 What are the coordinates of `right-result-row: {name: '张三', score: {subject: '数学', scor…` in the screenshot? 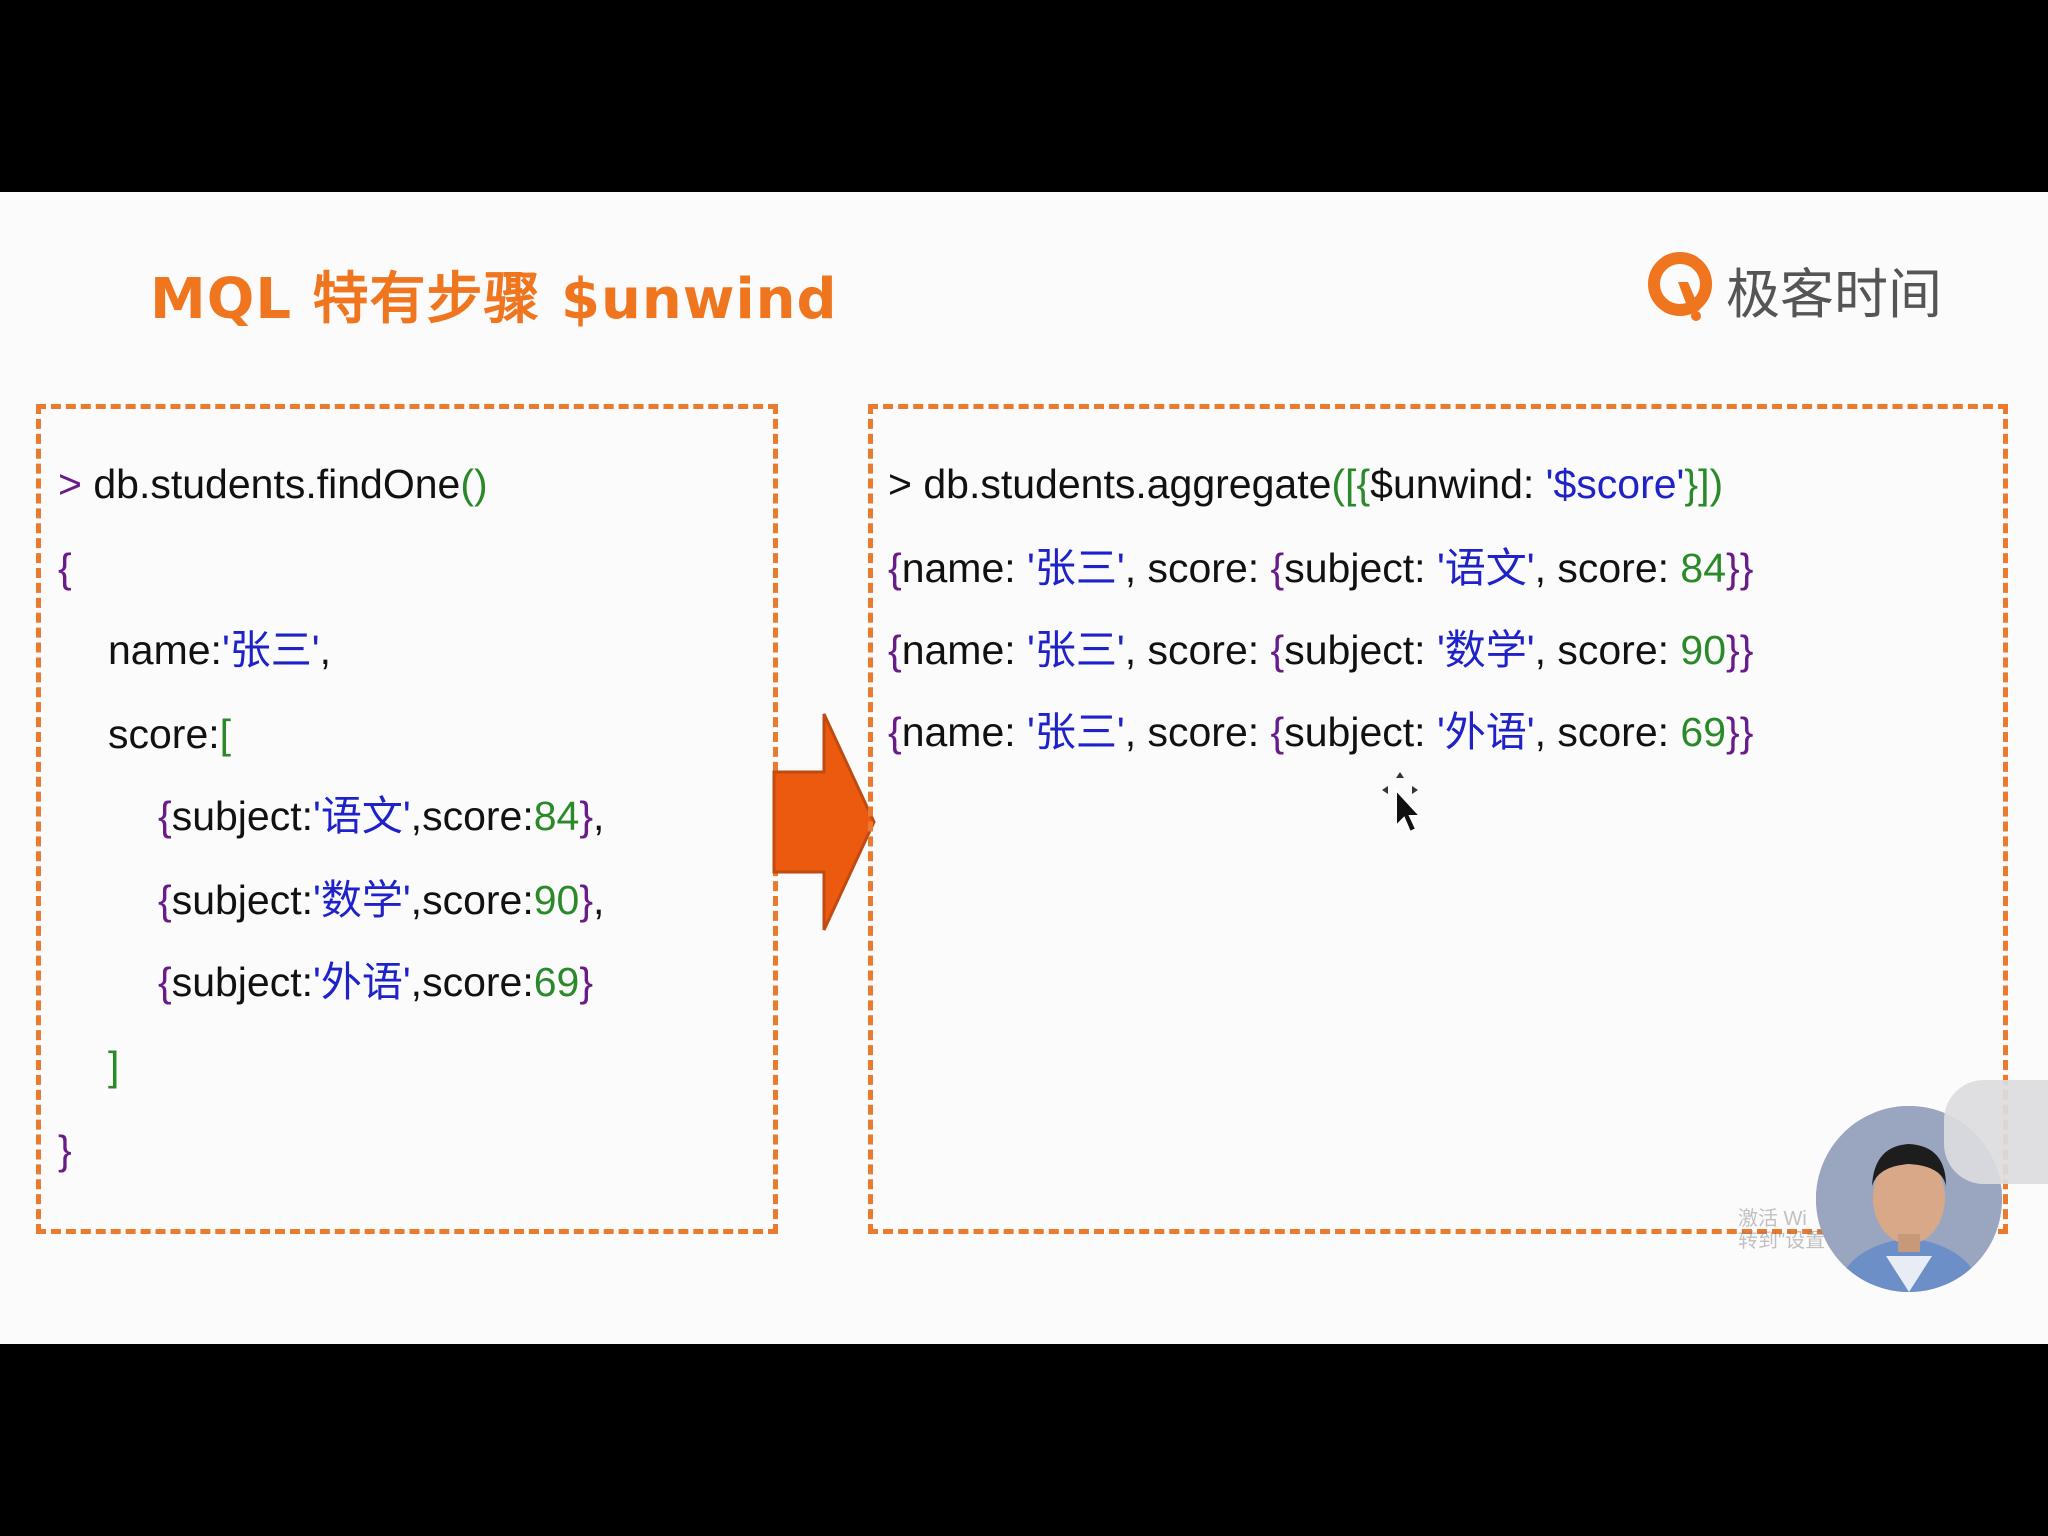 It's located at (1321, 650).